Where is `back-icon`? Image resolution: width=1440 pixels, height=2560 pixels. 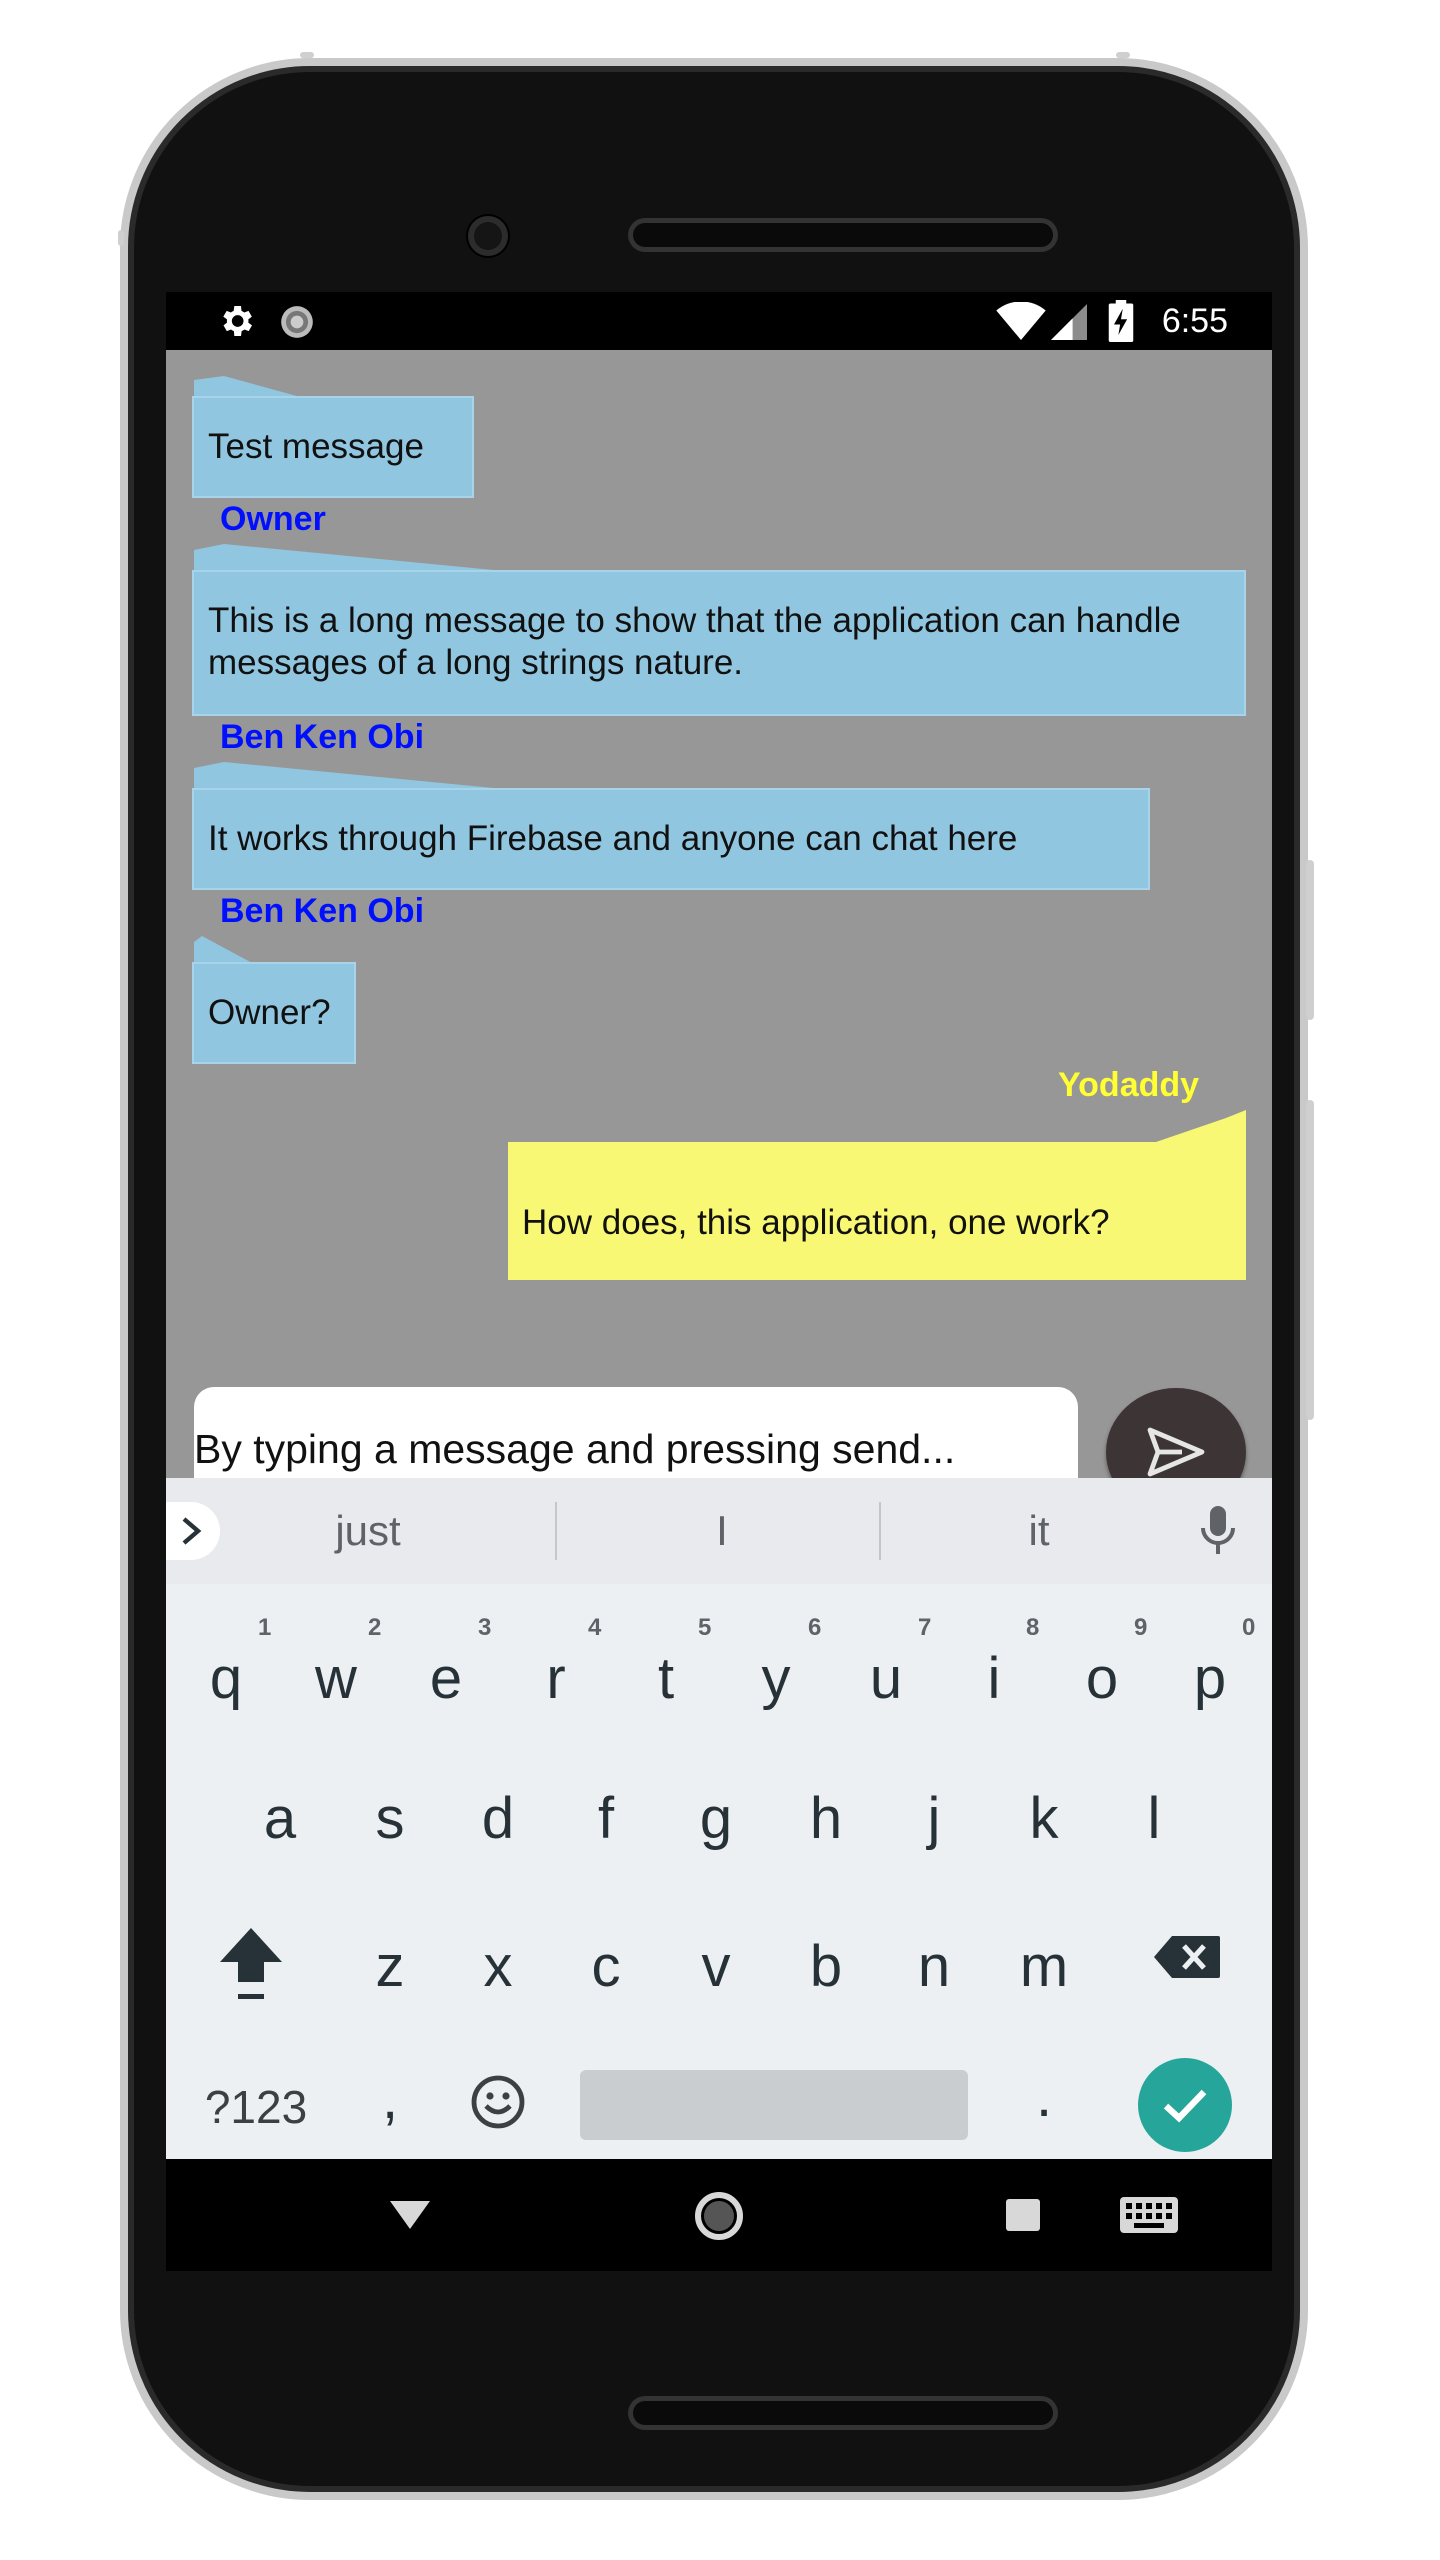 back-icon is located at coordinates (410, 2215).